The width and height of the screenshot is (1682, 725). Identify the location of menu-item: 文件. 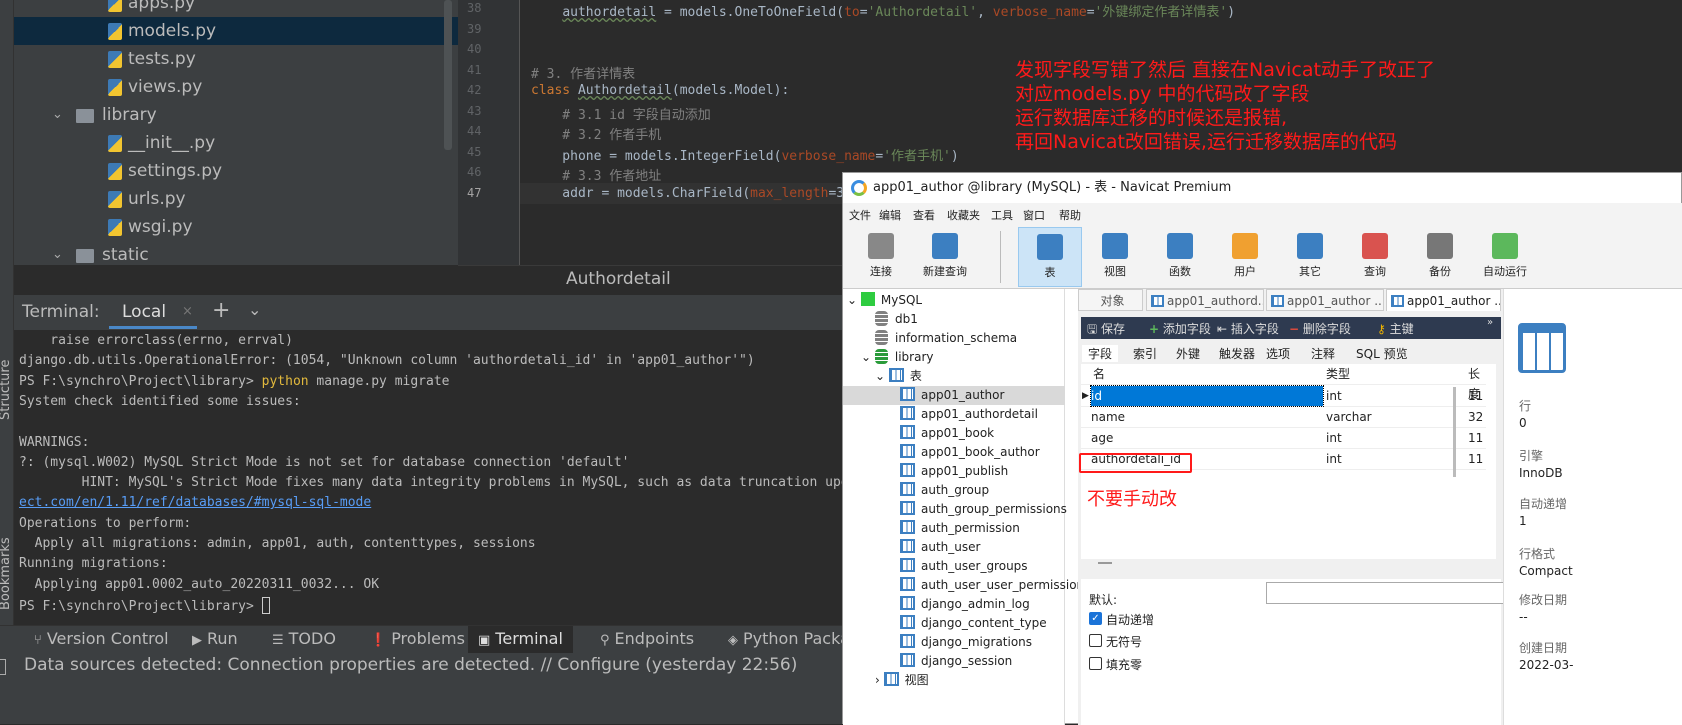
(860, 215).